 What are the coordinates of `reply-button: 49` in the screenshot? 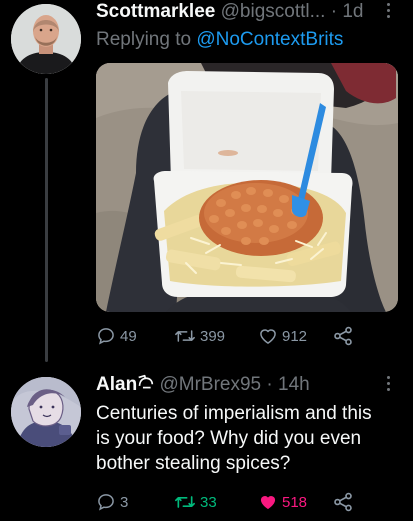 It's located at (116, 336).